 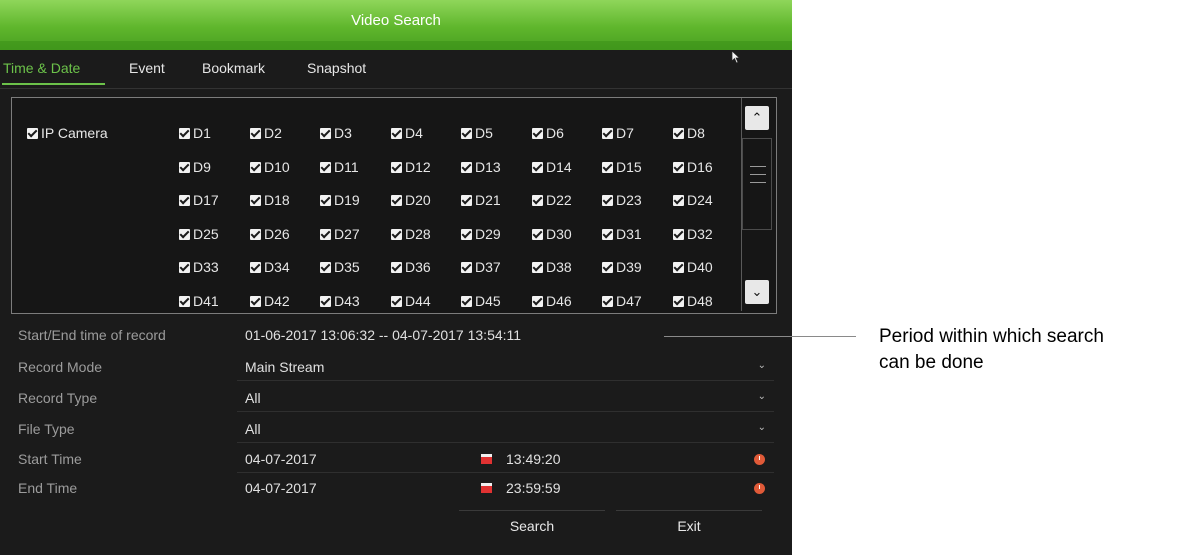 I want to click on channel-label: D2, so click(x=273, y=133).